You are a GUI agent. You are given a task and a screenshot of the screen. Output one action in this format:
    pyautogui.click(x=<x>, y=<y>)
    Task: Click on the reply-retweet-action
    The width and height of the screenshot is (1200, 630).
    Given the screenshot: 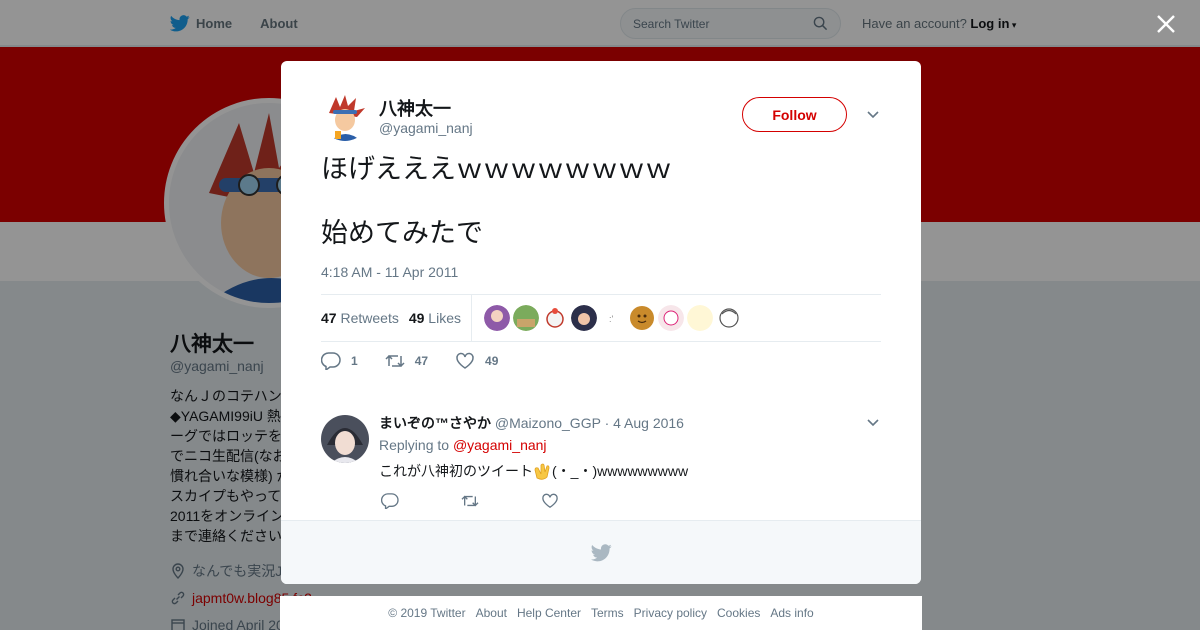 What is the action you would take?
    pyautogui.click(x=470, y=501)
    